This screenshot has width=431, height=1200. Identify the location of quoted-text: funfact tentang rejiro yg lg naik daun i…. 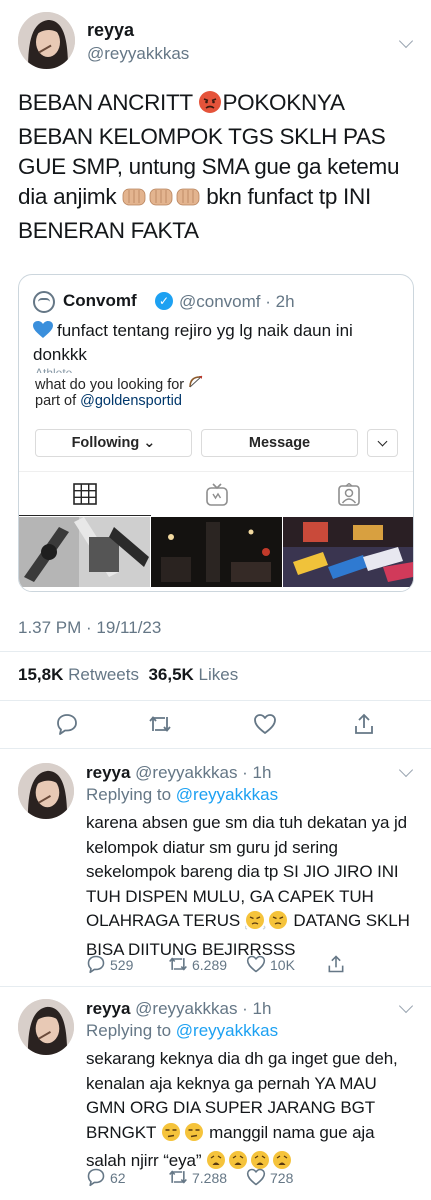
(193, 342).